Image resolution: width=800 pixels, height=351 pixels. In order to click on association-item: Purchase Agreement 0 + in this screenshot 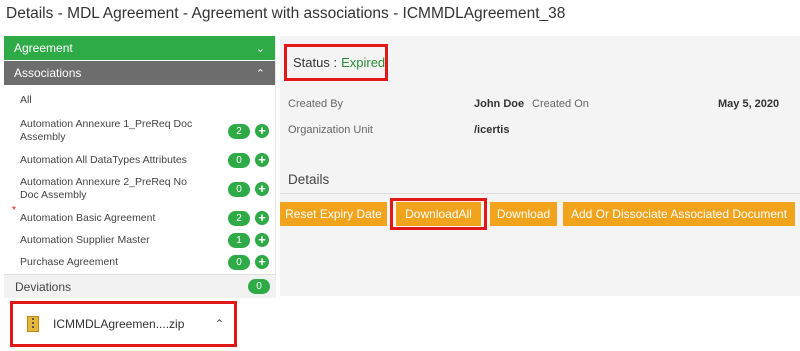, I will do `click(139, 262)`.